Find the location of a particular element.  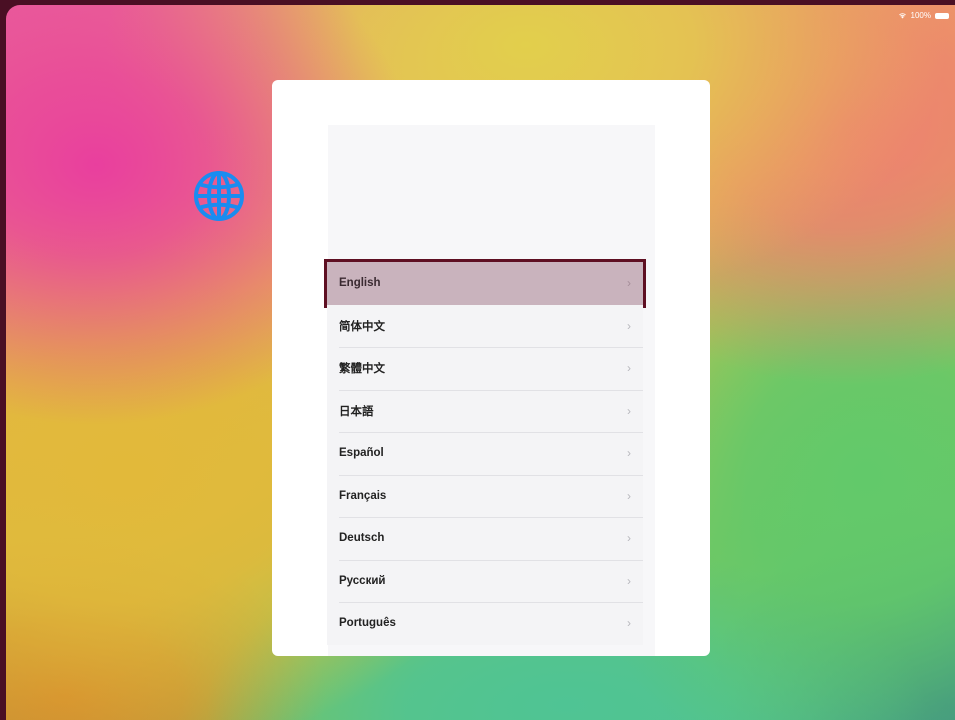

language-label: Español is located at coordinates (361, 453).